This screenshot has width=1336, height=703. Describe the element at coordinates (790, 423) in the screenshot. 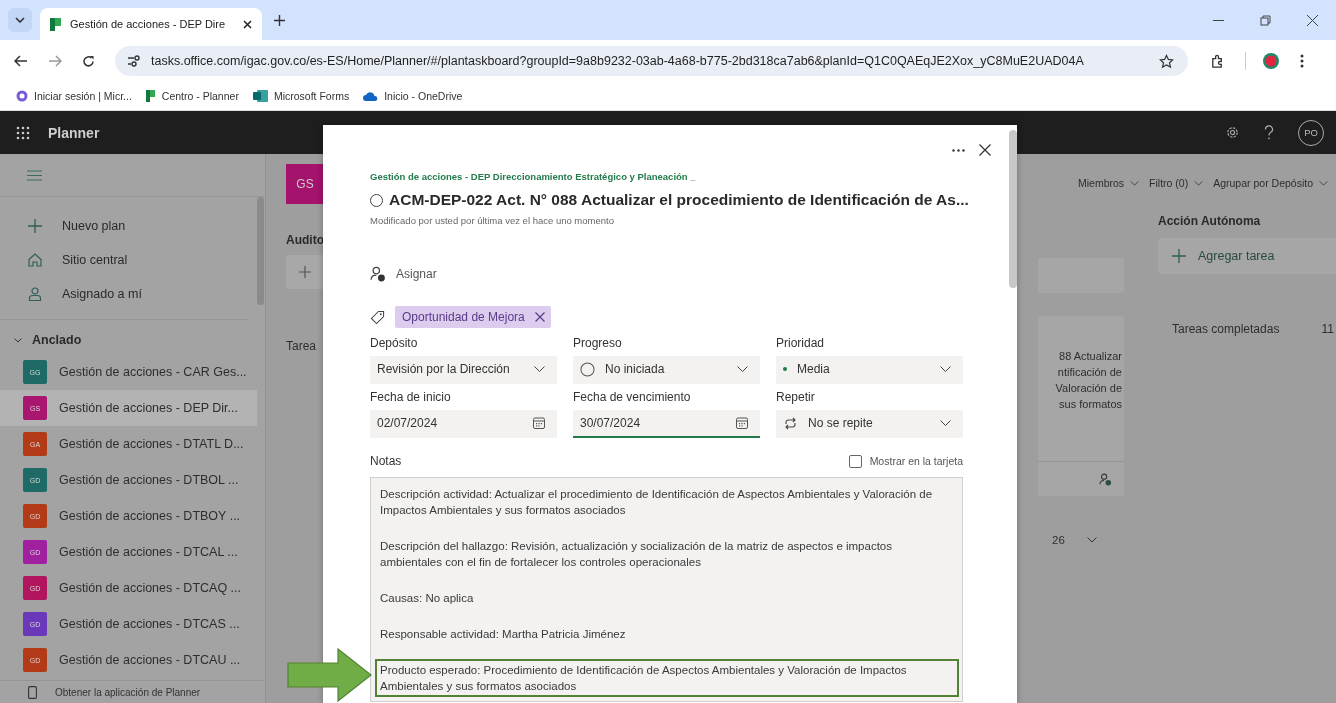

I see `repeat-icon` at that location.